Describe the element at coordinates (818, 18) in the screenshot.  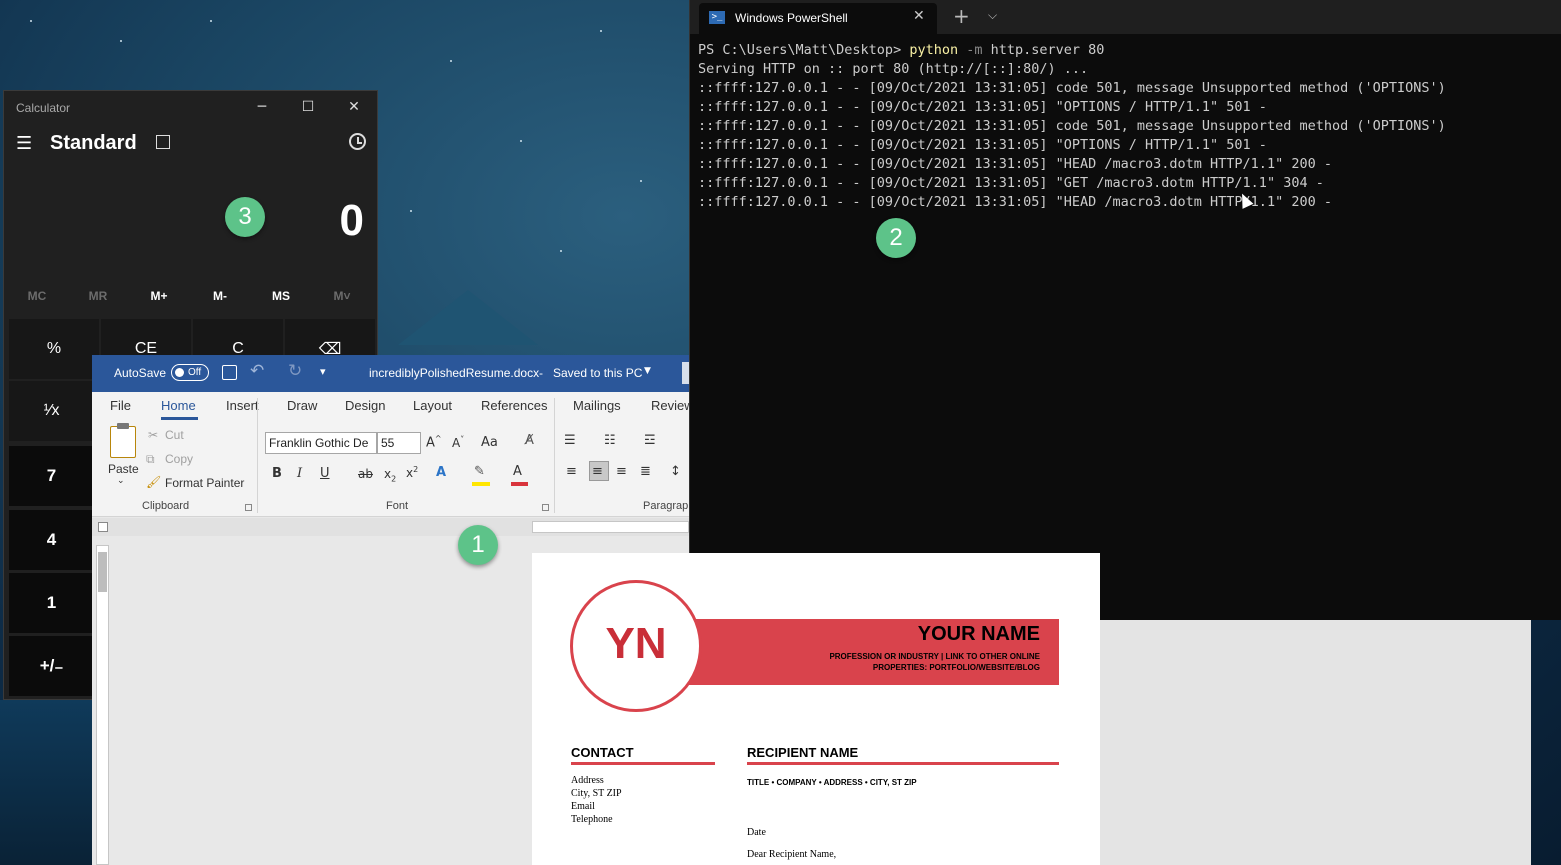
I see `terminal-tab: >_ Windows PowerShell ✕` at that location.